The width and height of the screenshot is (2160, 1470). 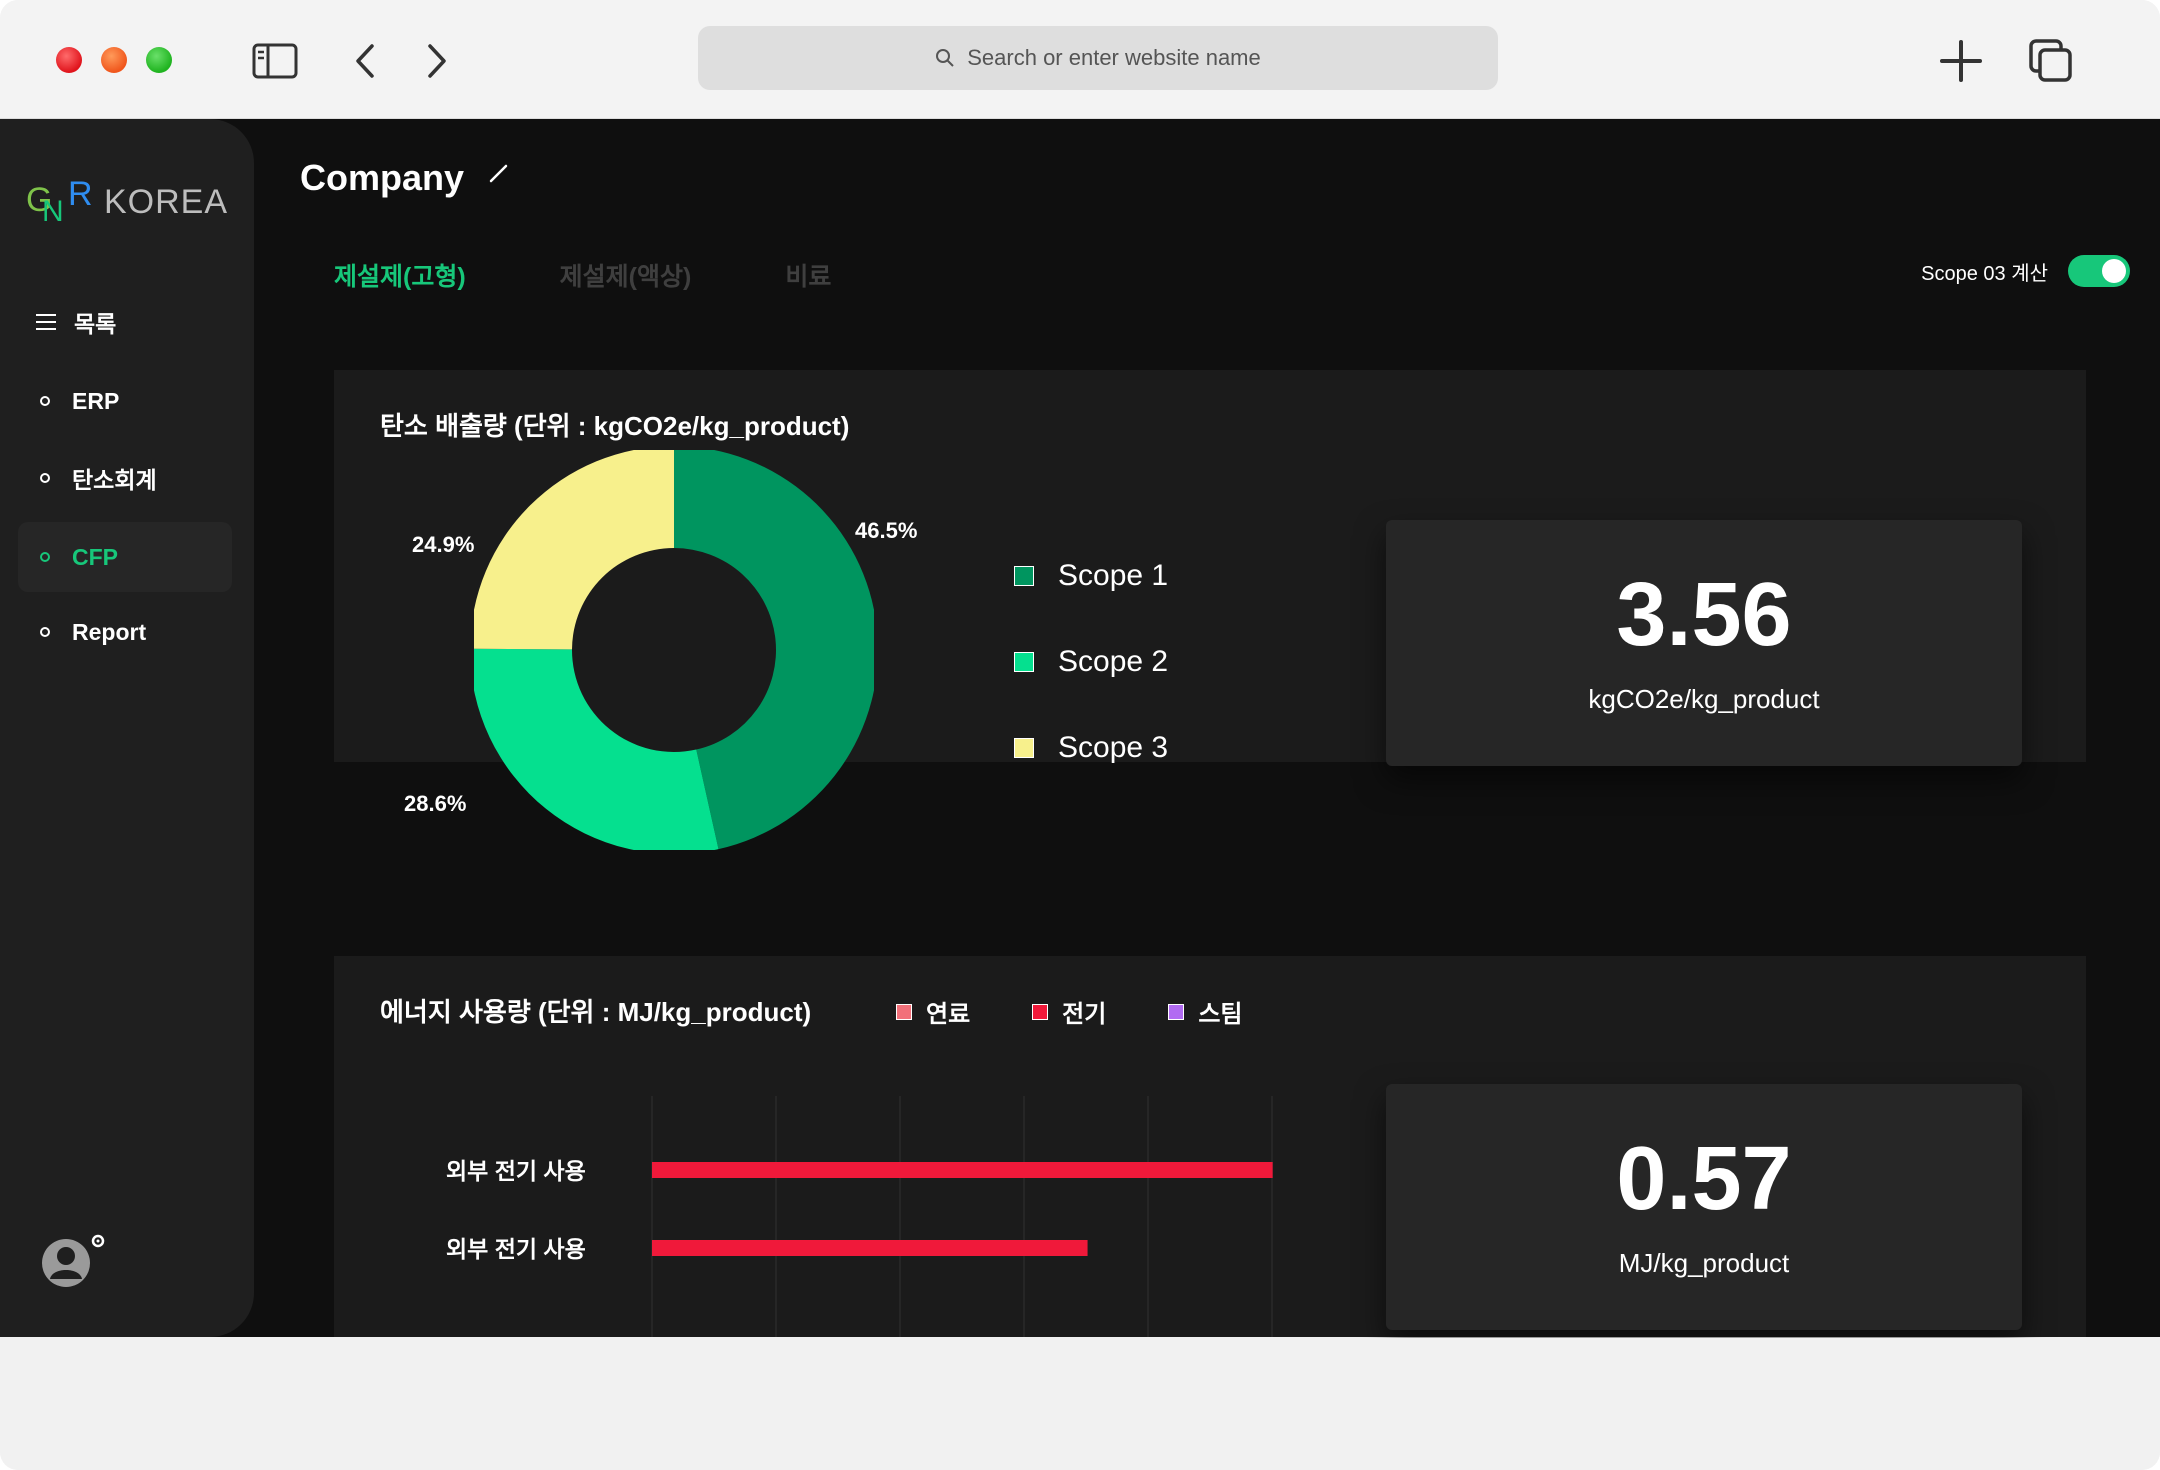 I want to click on tab-solid-deicer: 제설제(고형), so click(x=400, y=275).